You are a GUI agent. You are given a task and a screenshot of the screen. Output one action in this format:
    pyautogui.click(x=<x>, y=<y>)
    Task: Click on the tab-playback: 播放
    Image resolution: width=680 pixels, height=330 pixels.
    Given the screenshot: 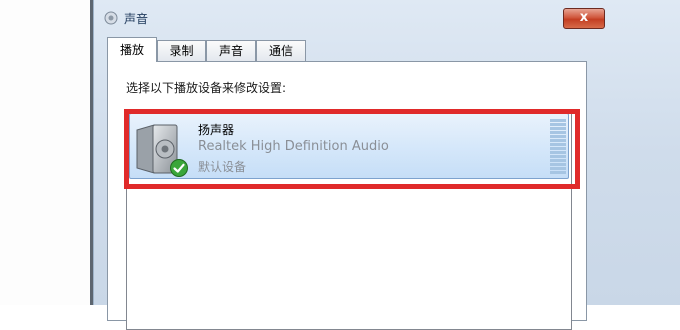 What is the action you would take?
    pyautogui.click(x=132, y=49)
    